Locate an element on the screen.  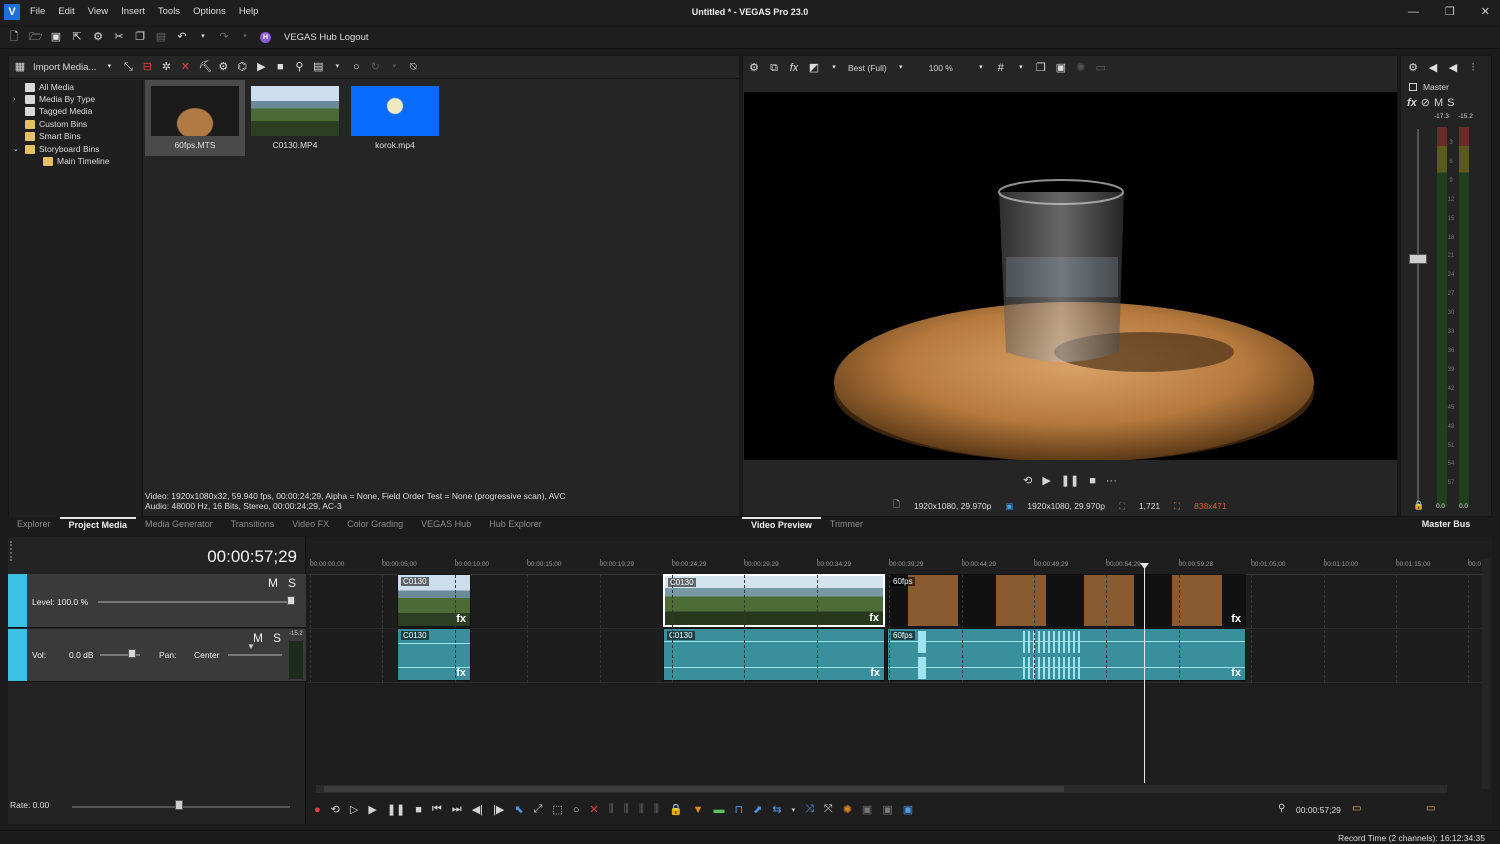
vertical-scrollbar is located at coordinates (1486, 674).